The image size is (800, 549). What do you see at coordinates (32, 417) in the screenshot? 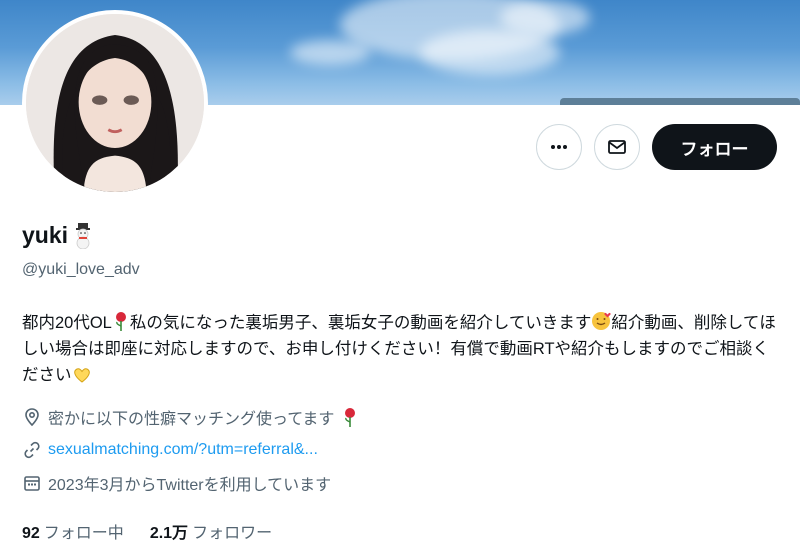
I see `location-pin-icon` at bounding box center [32, 417].